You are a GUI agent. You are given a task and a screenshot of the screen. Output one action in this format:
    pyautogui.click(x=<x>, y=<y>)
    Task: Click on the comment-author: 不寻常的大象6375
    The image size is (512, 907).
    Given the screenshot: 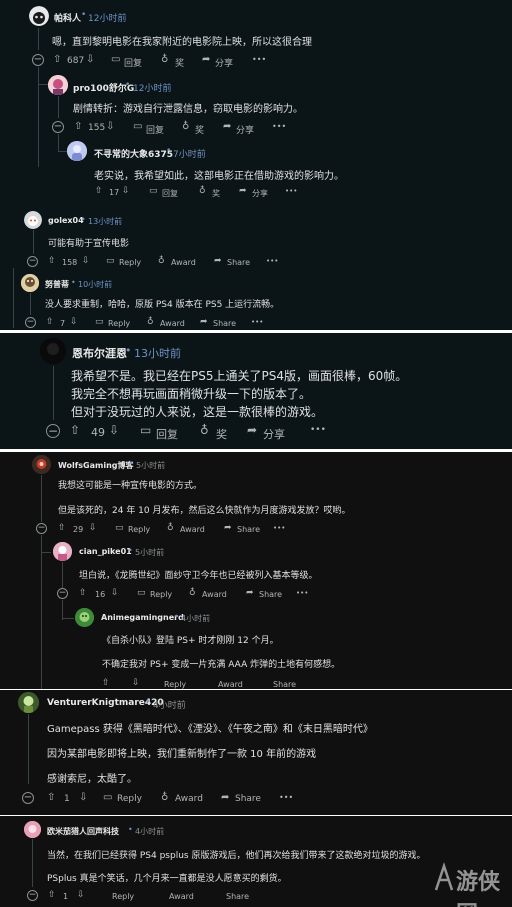 What is the action you would take?
    pyautogui.click(x=133, y=153)
    